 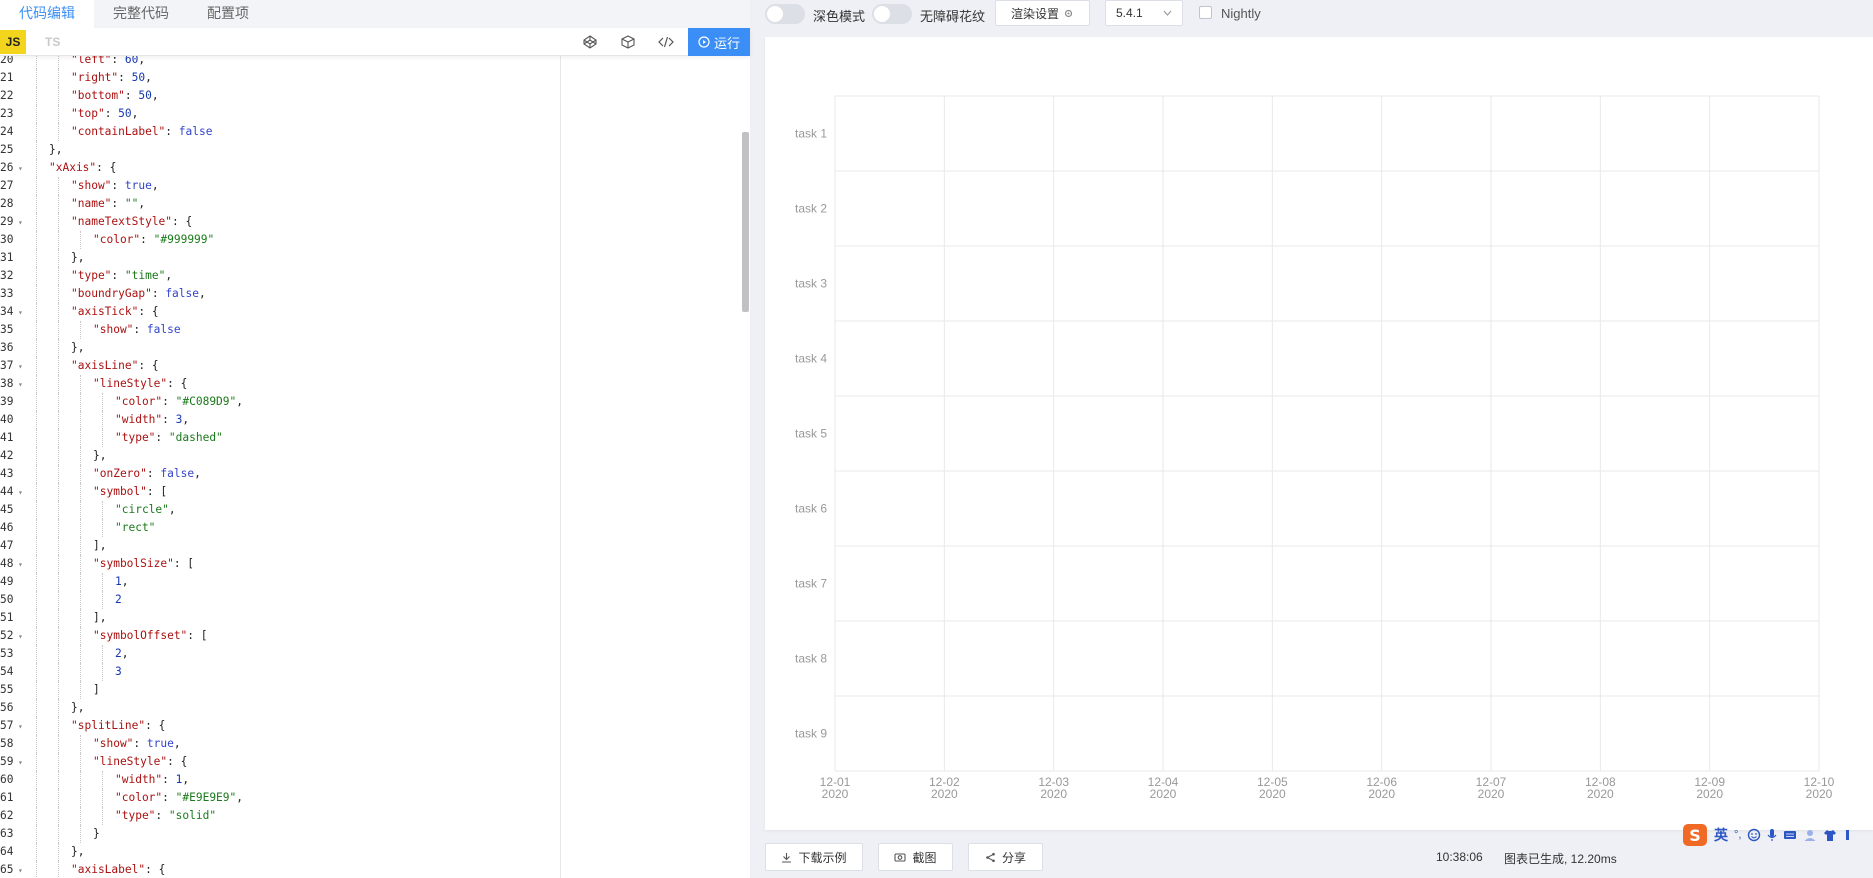 I want to click on code-text: "bottom": 50,, so click(x=115, y=95).